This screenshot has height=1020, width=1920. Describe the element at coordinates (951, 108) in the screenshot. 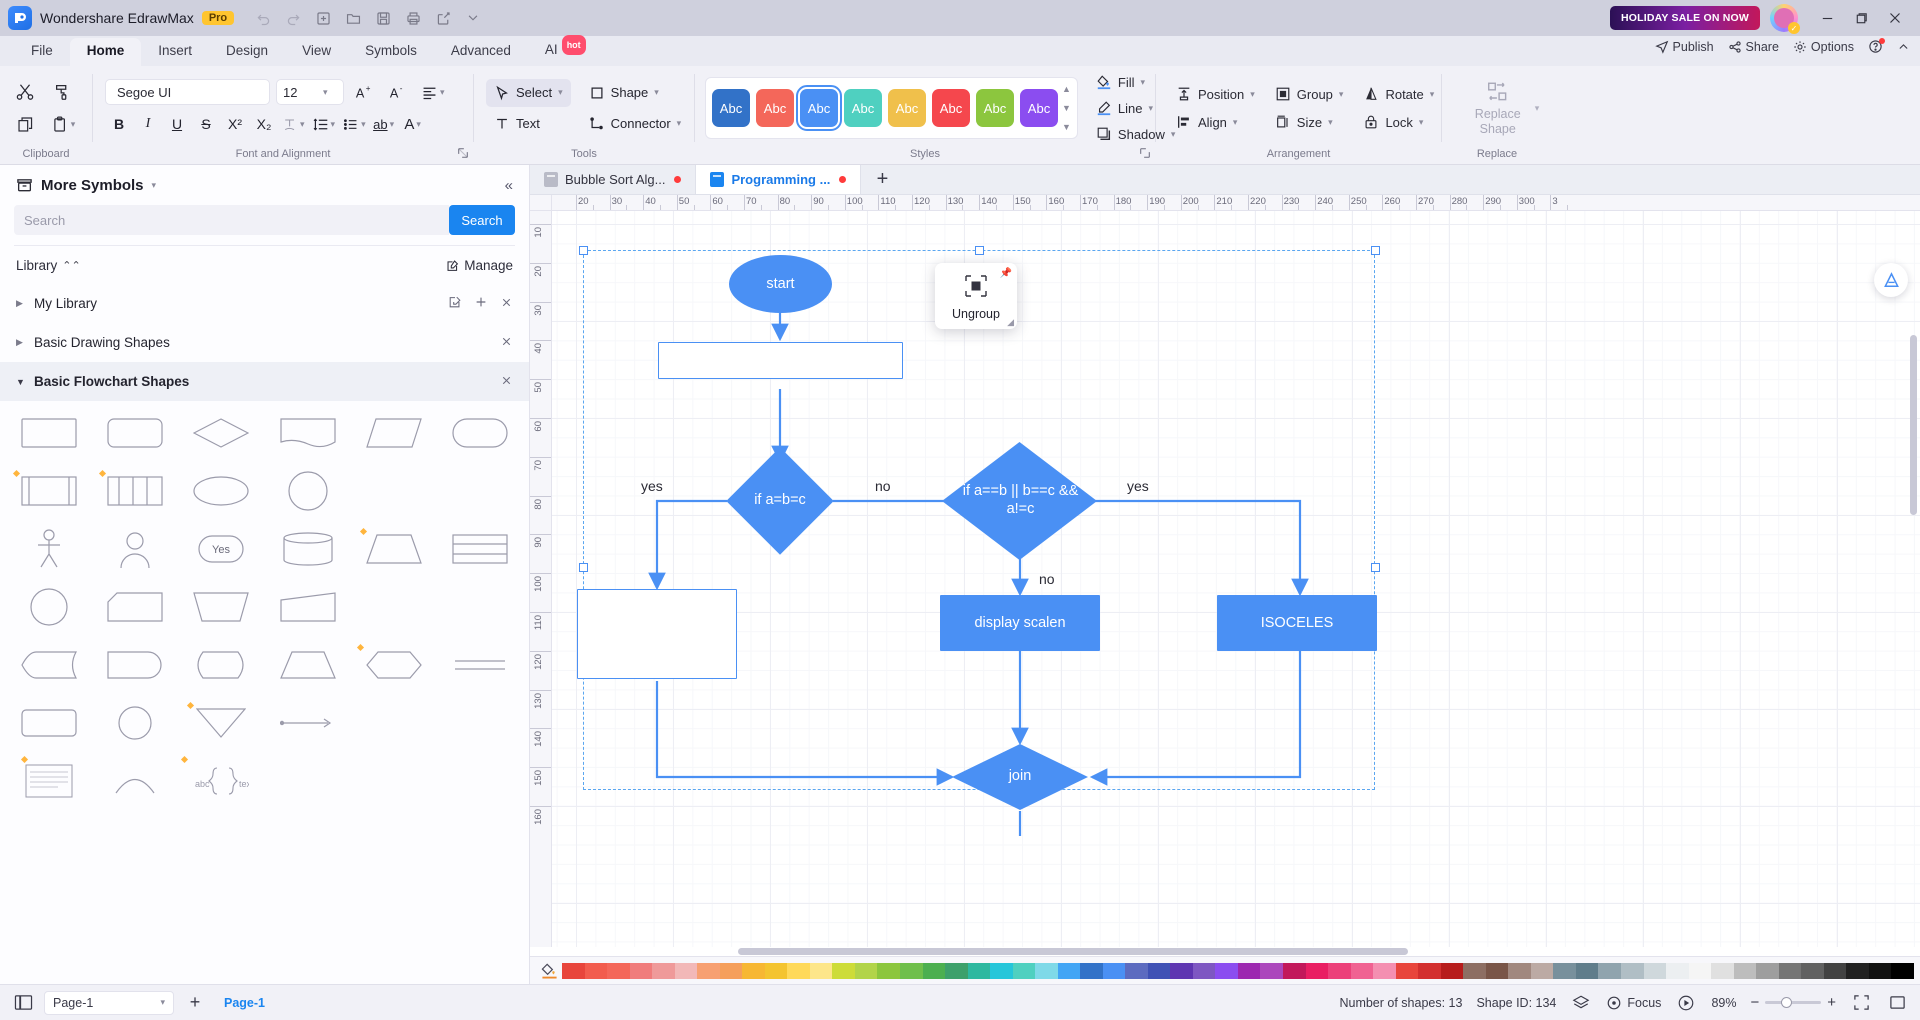

I see `style-swatch-5: Abc` at that location.